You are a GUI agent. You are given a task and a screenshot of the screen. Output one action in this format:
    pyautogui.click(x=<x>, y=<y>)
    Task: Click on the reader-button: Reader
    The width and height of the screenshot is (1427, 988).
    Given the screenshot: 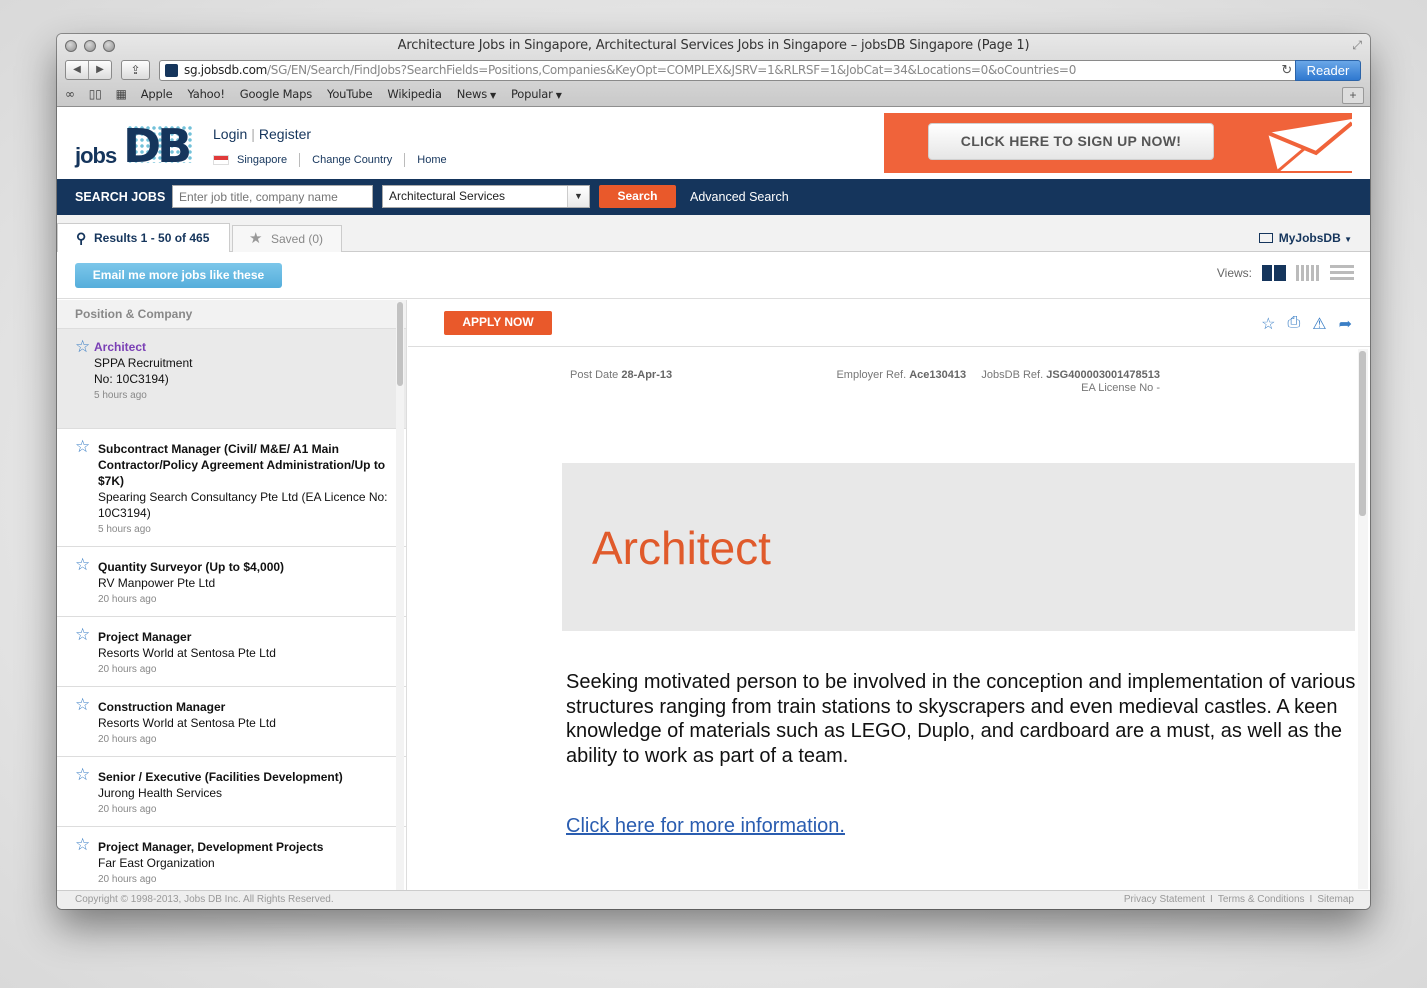 What is the action you would take?
    pyautogui.click(x=1328, y=70)
    